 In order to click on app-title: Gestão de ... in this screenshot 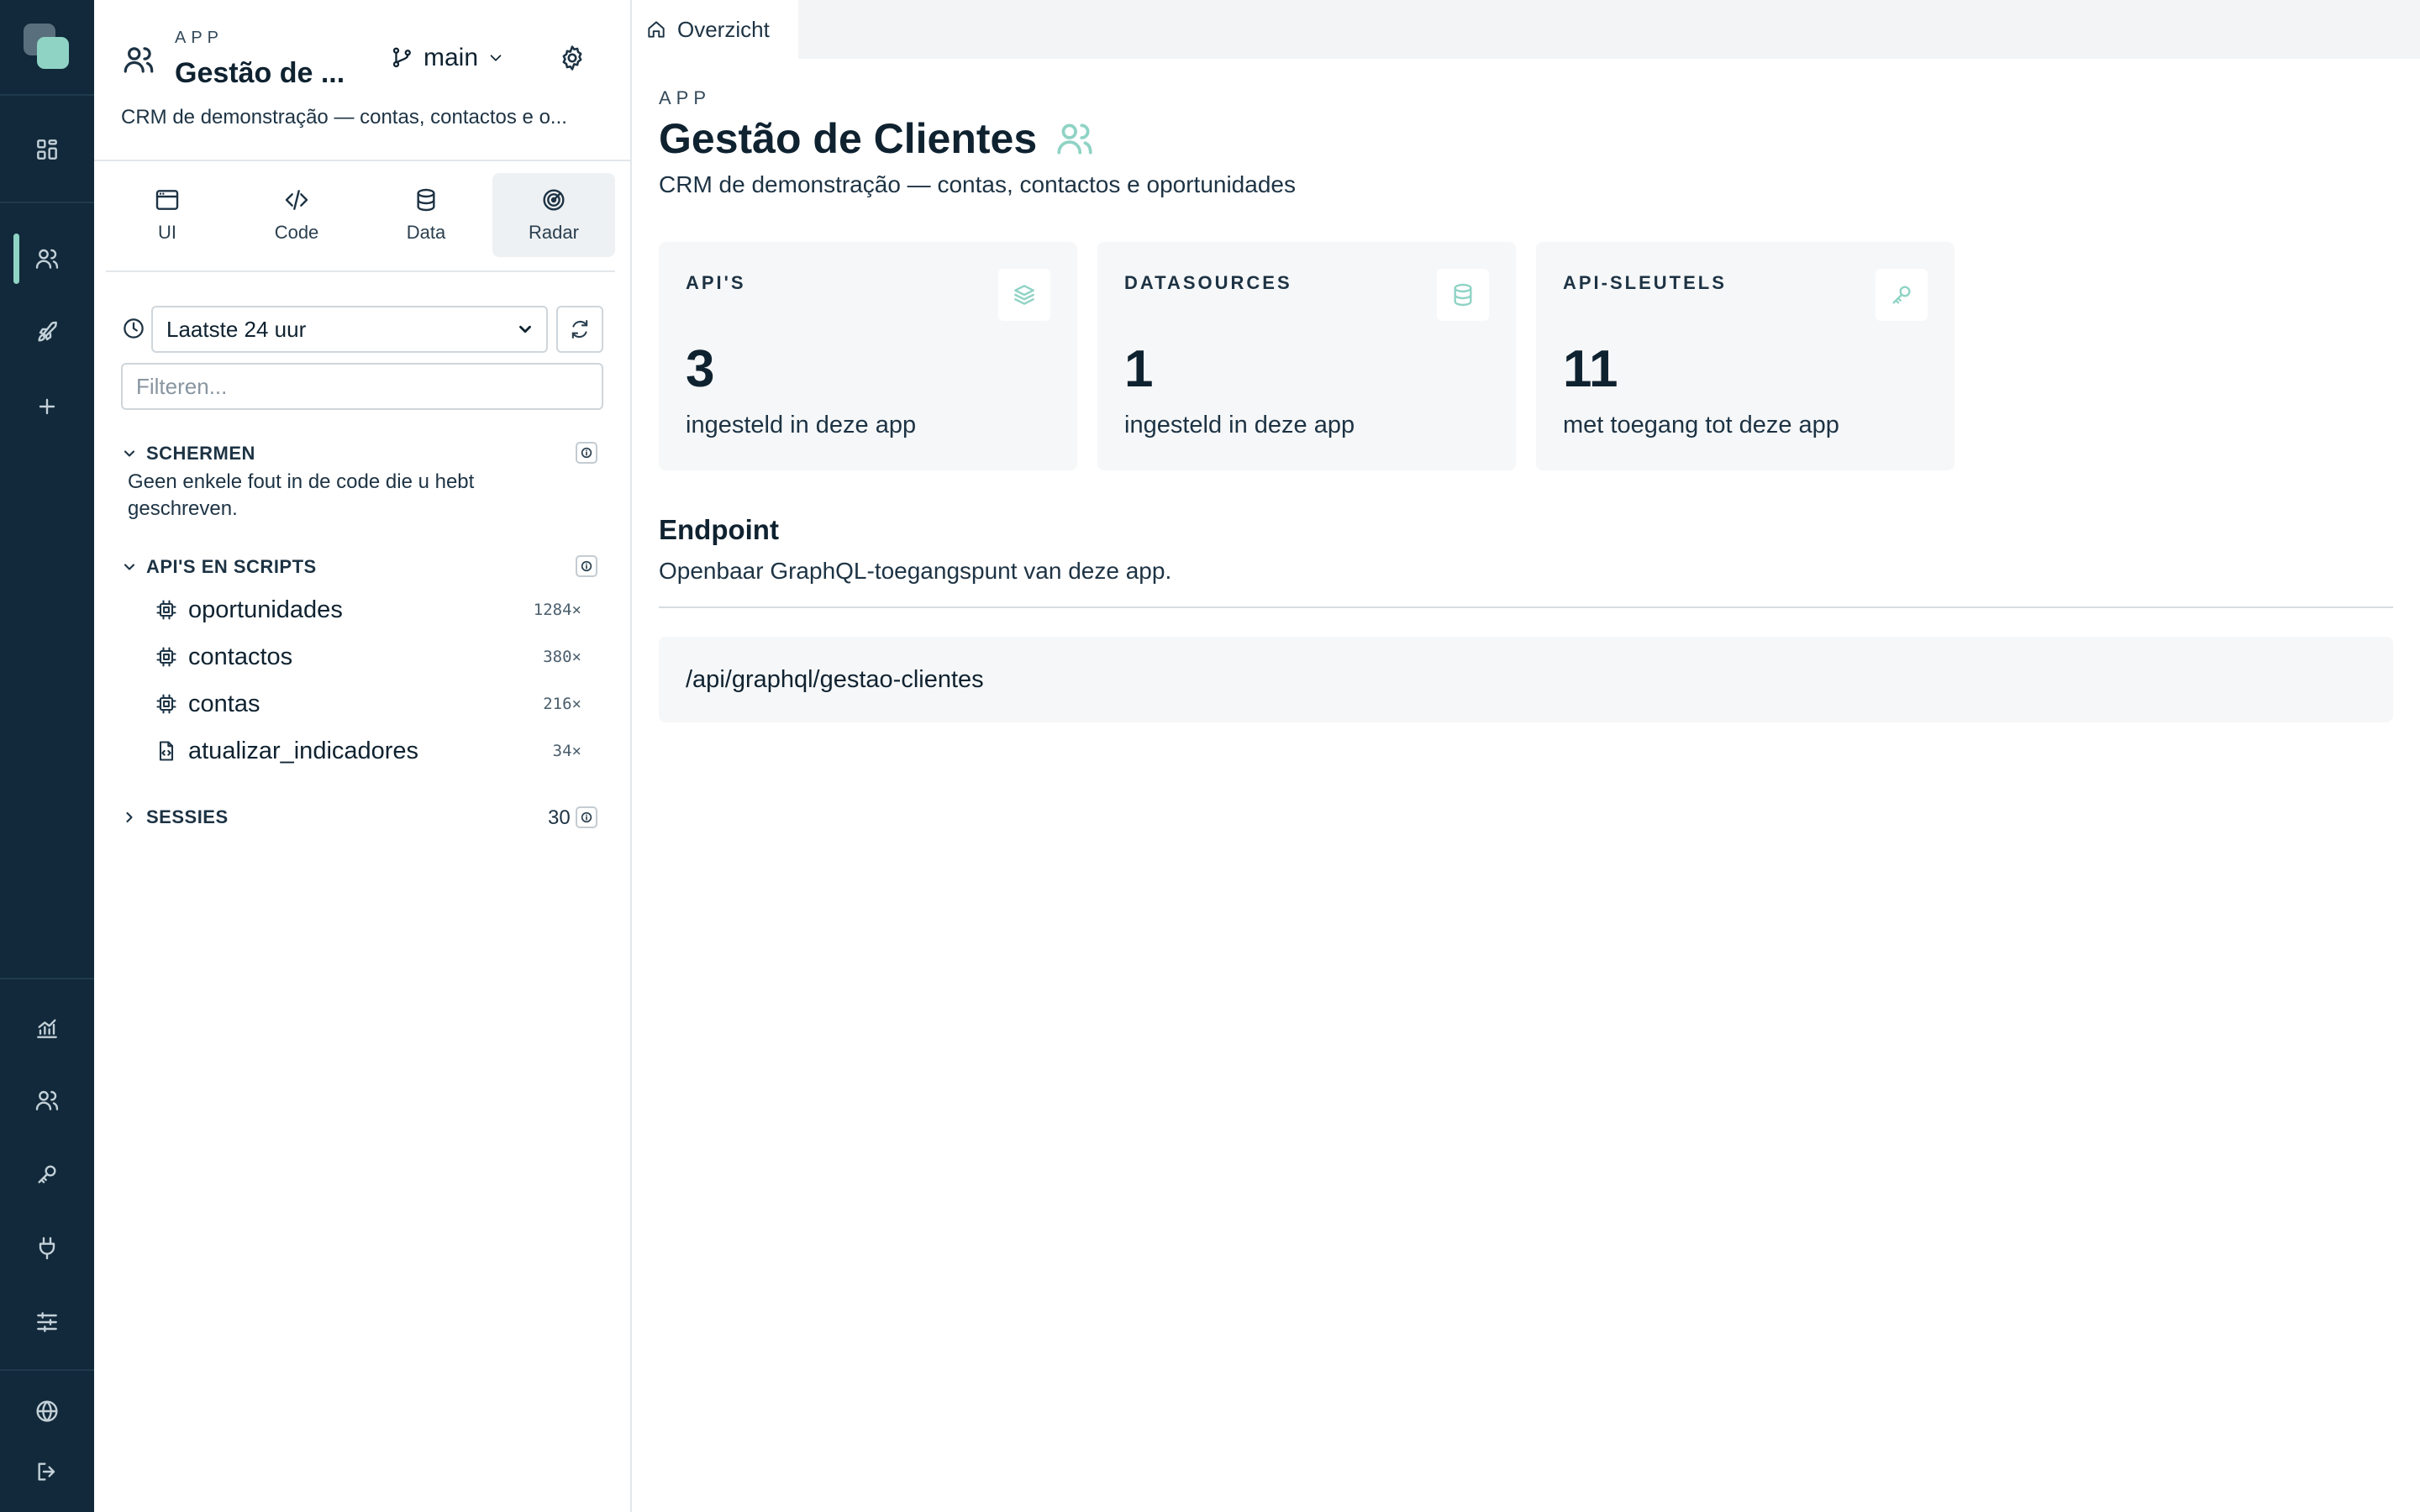, I will do `click(260, 73)`.